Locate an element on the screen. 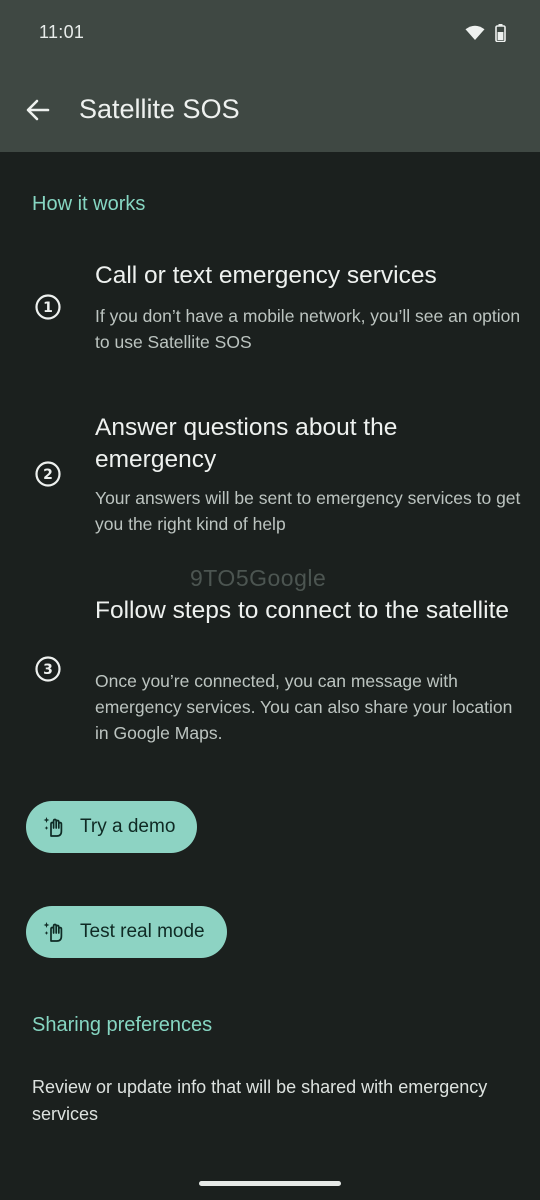 The height and width of the screenshot is (1200, 540). status-icons is located at coordinates (485, 33).